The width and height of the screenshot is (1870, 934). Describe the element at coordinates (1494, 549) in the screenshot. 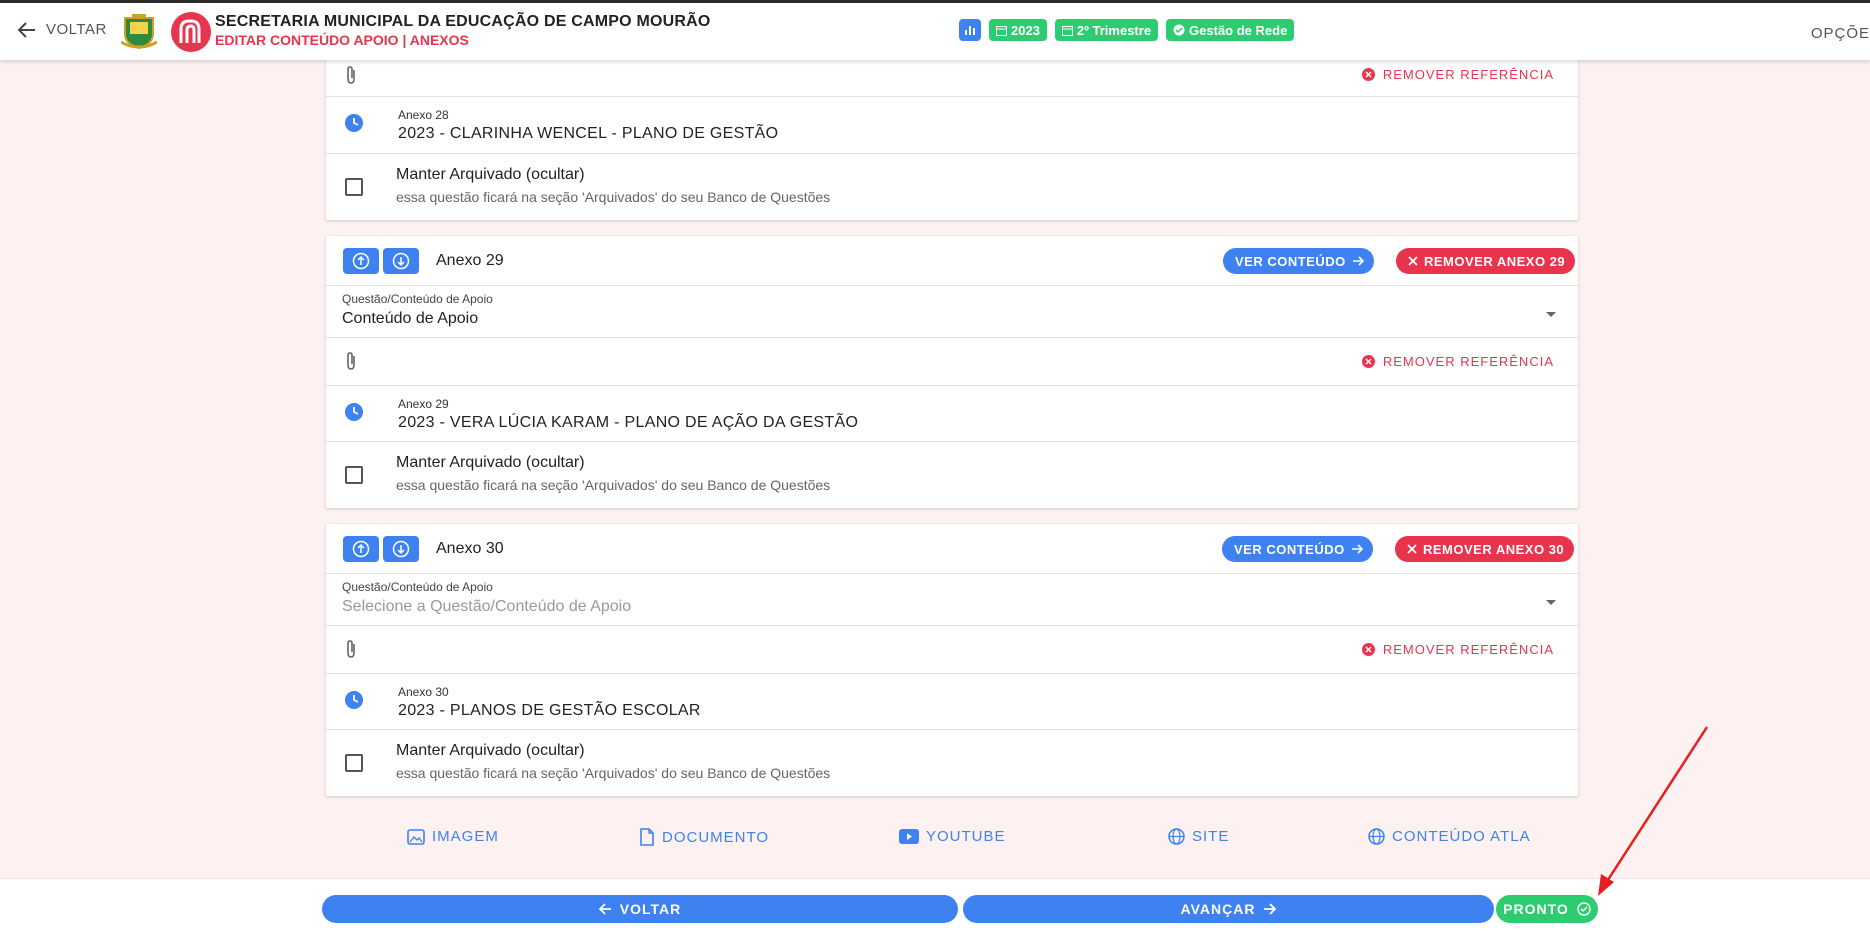

I see `remove-attachment-label: REMOVER ANEXO 30` at that location.